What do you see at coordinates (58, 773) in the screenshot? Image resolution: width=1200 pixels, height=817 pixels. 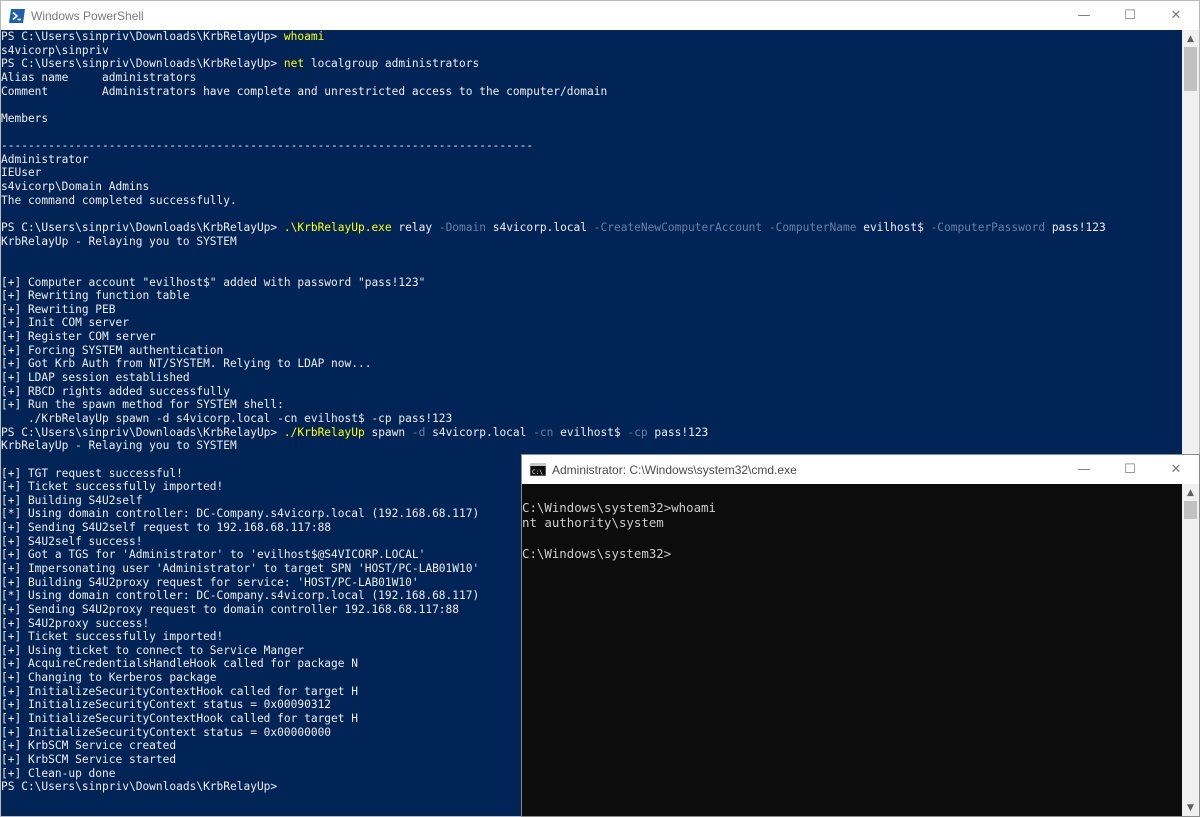 I see `console-text: [+] Clean-up done` at bounding box center [58, 773].